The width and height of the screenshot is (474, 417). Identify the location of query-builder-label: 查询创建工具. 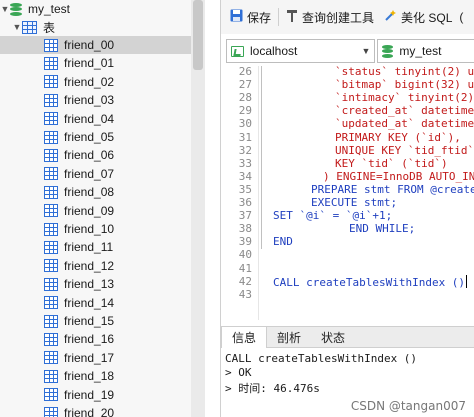
(338, 17).